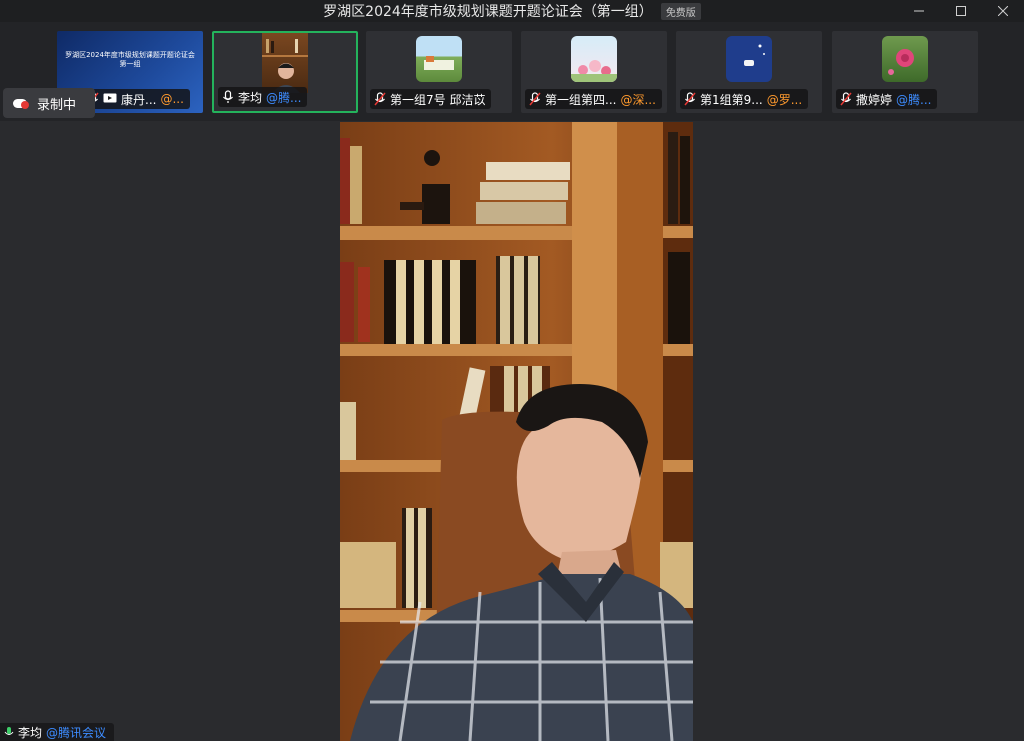 This screenshot has height=741, width=1024. I want to click on participant-nameplate: 第一组7号 邱洁苡, so click(431, 99).